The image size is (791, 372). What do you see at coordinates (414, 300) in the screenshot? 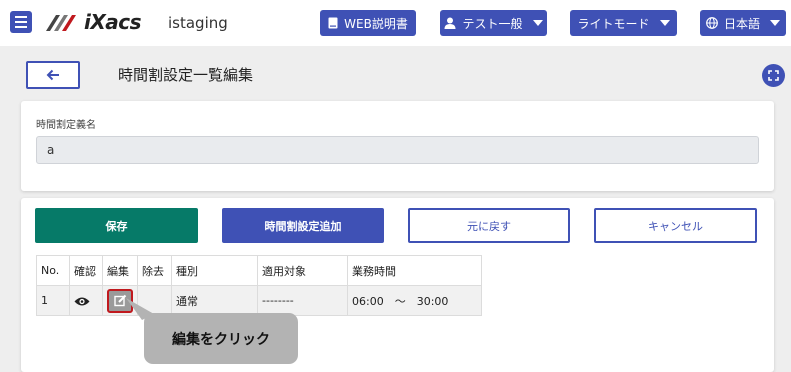
I see `row-hours: 06:00 ～ 30:00` at bounding box center [414, 300].